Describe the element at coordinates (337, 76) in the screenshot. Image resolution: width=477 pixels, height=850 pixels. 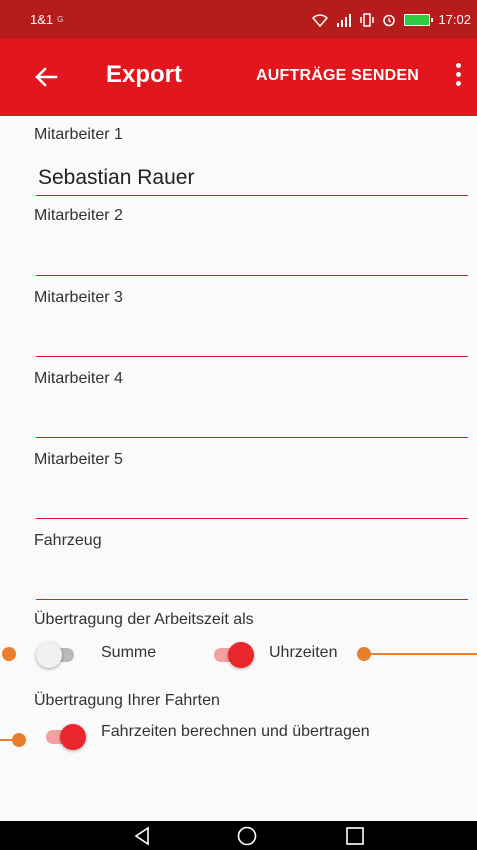
I see `send-orders-button: AUFTRÄGE SENDEN` at that location.